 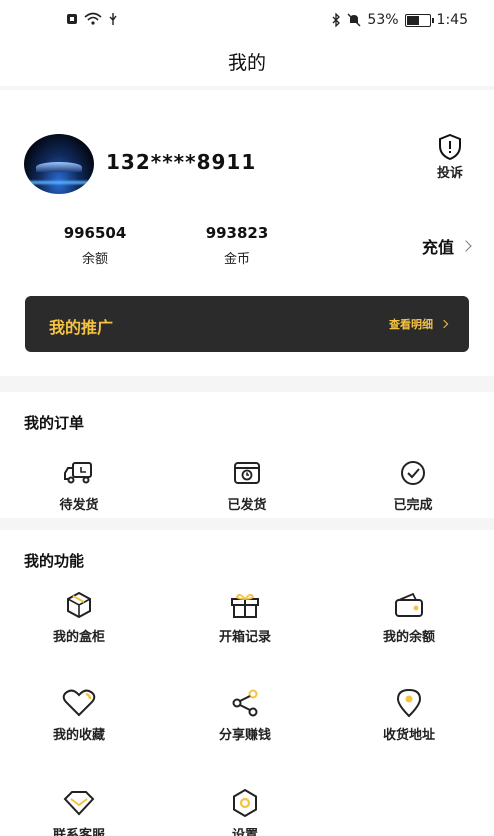 I want to click on recharge-button: 充值, so click(x=446, y=246).